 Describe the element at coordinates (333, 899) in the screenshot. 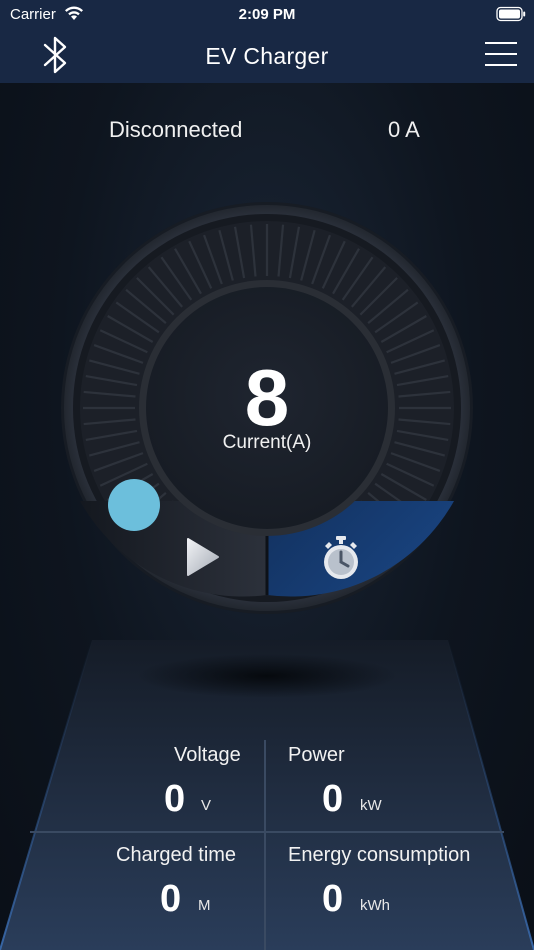

I see `energy-value: 0` at that location.